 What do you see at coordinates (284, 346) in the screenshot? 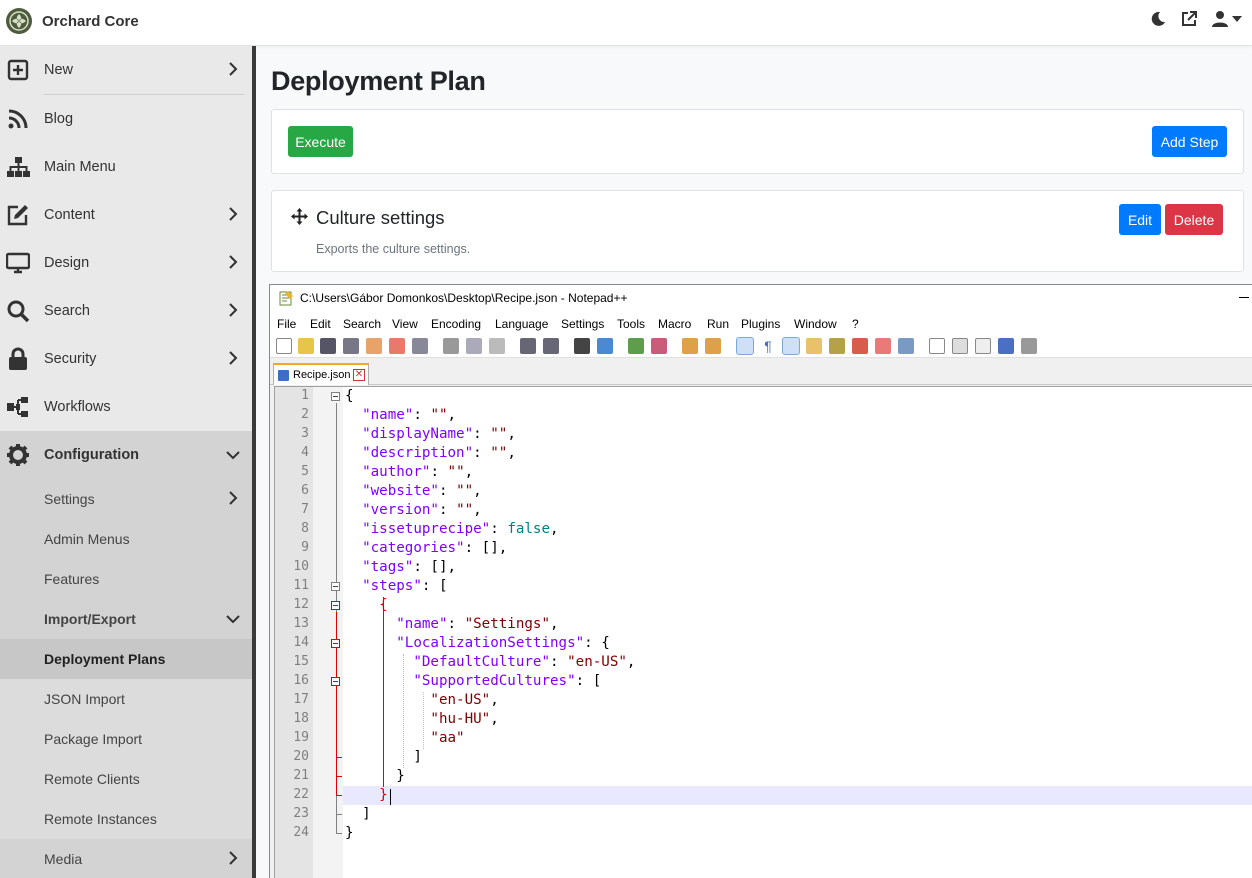
I see `new-file-icon` at bounding box center [284, 346].